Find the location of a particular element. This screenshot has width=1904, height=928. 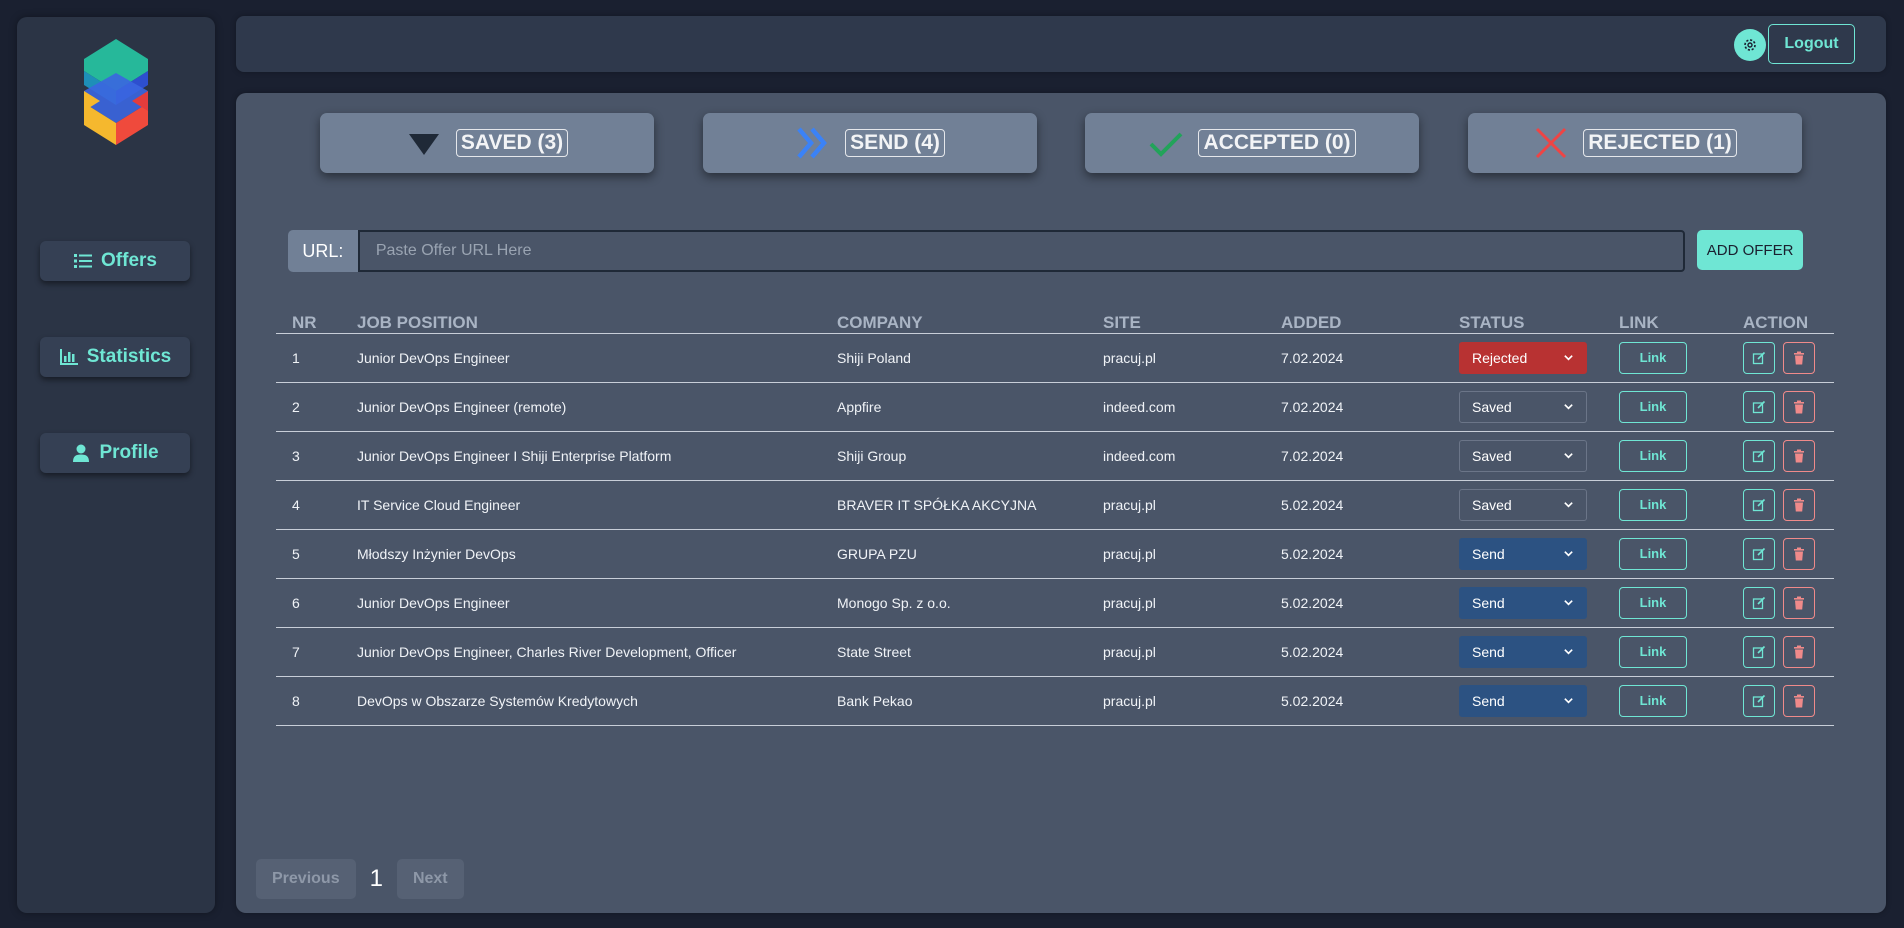

cell-nr: 4 is located at coordinates (308, 505).